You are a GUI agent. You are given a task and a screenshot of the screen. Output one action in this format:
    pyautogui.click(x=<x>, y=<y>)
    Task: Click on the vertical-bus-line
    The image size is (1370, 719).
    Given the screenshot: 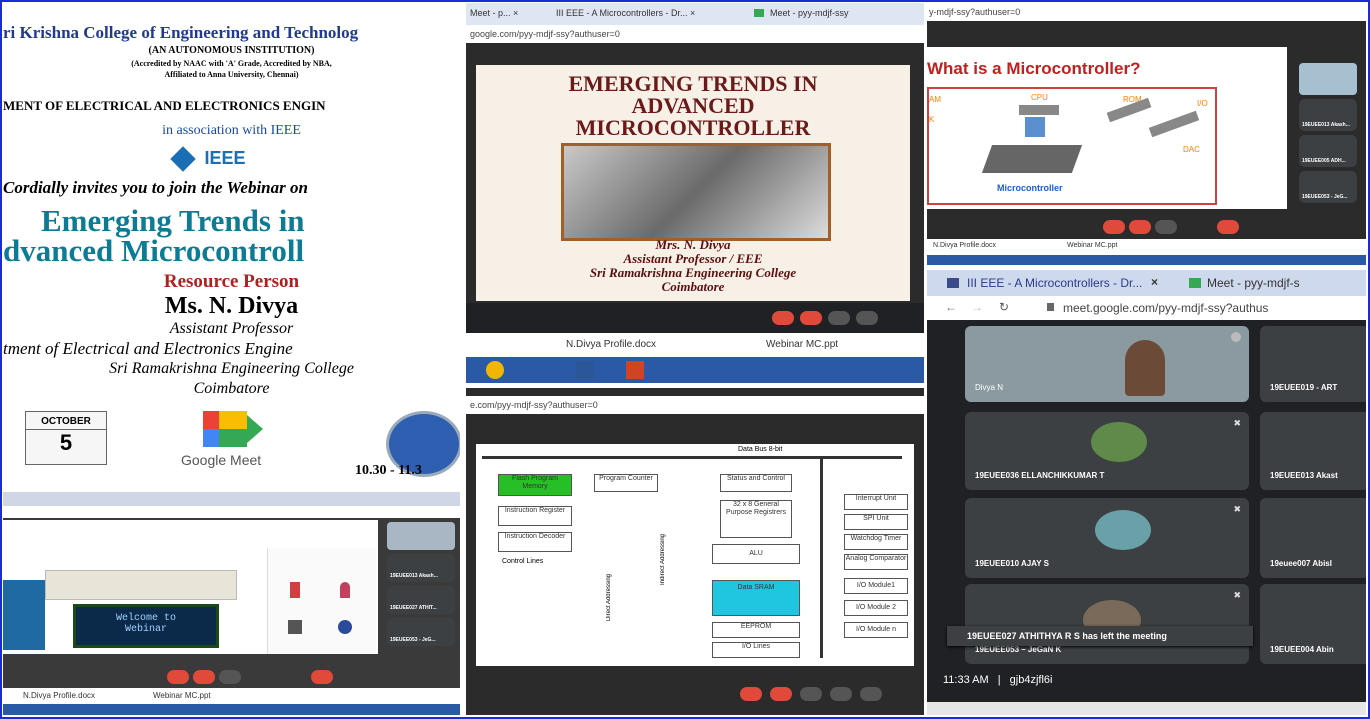 What is the action you would take?
    pyautogui.click(x=821, y=558)
    